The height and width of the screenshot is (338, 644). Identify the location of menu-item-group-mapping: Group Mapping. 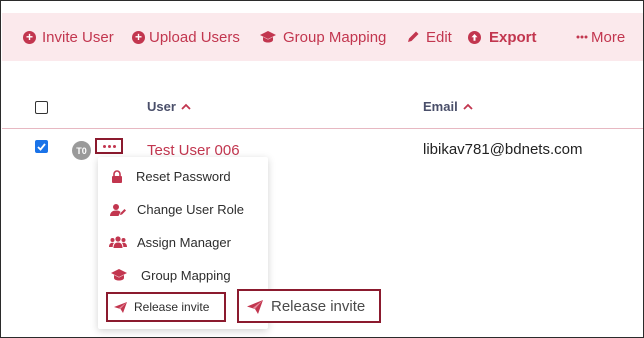
(183, 275).